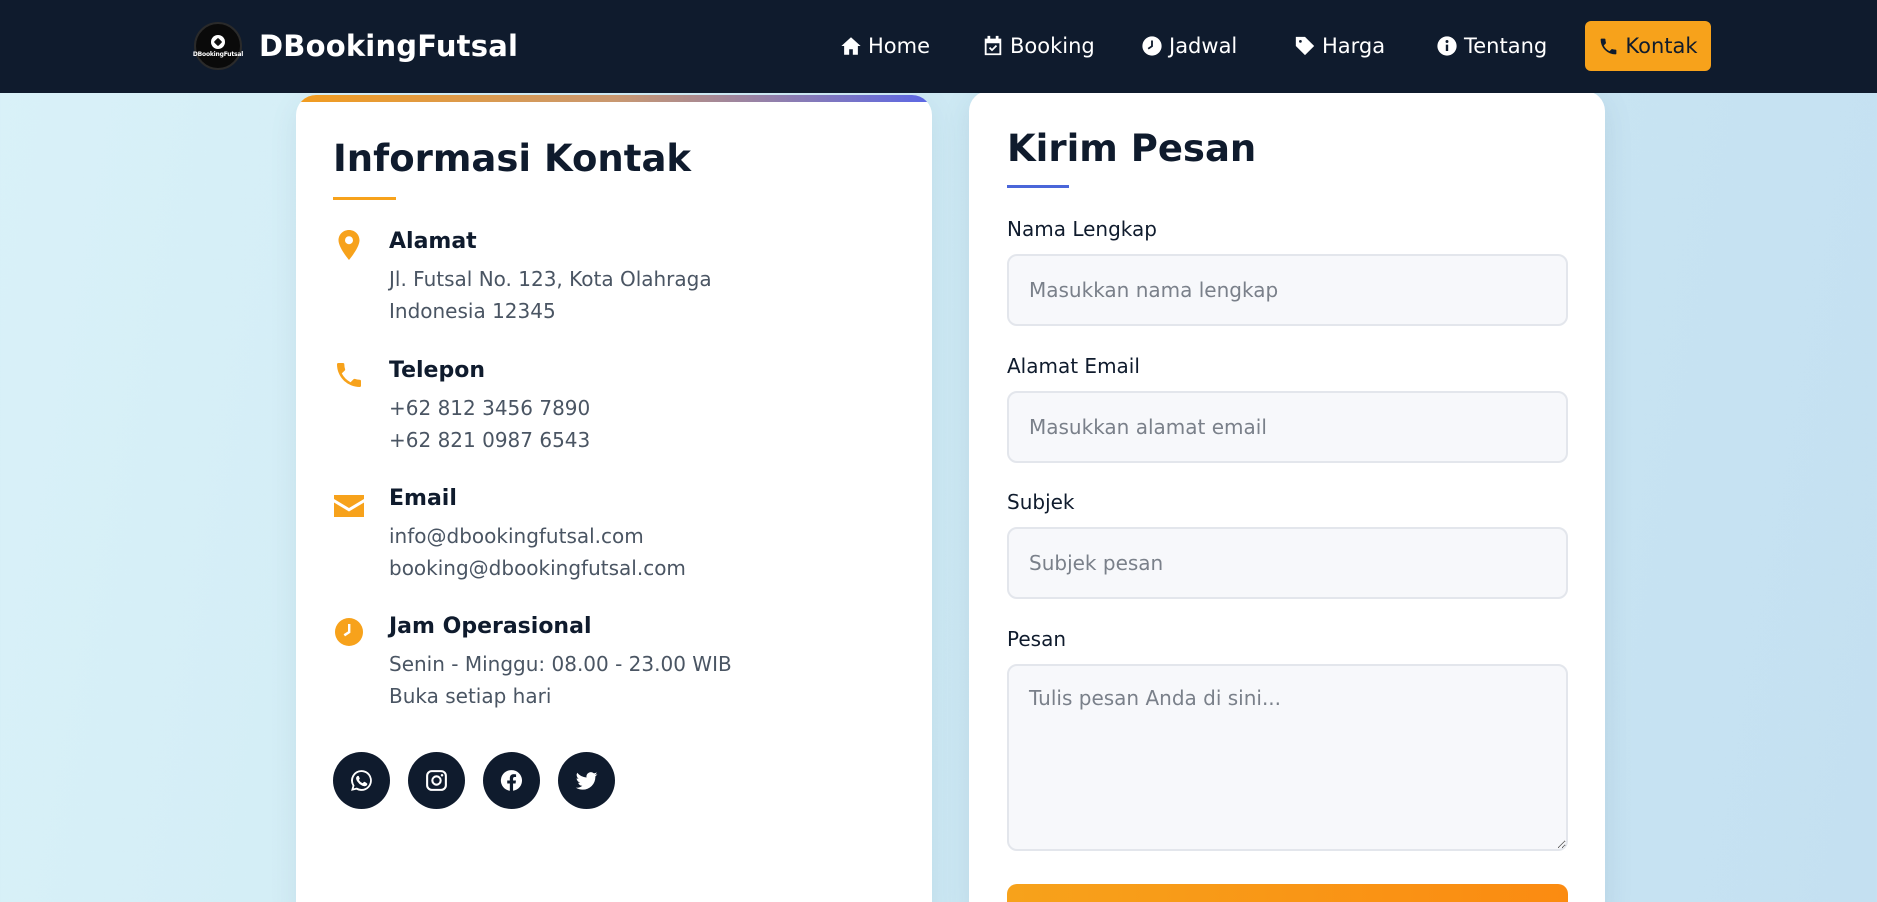  What do you see at coordinates (993, 45) in the screenshot?
I see `calendar-icon` at bounding box center [993, 45].